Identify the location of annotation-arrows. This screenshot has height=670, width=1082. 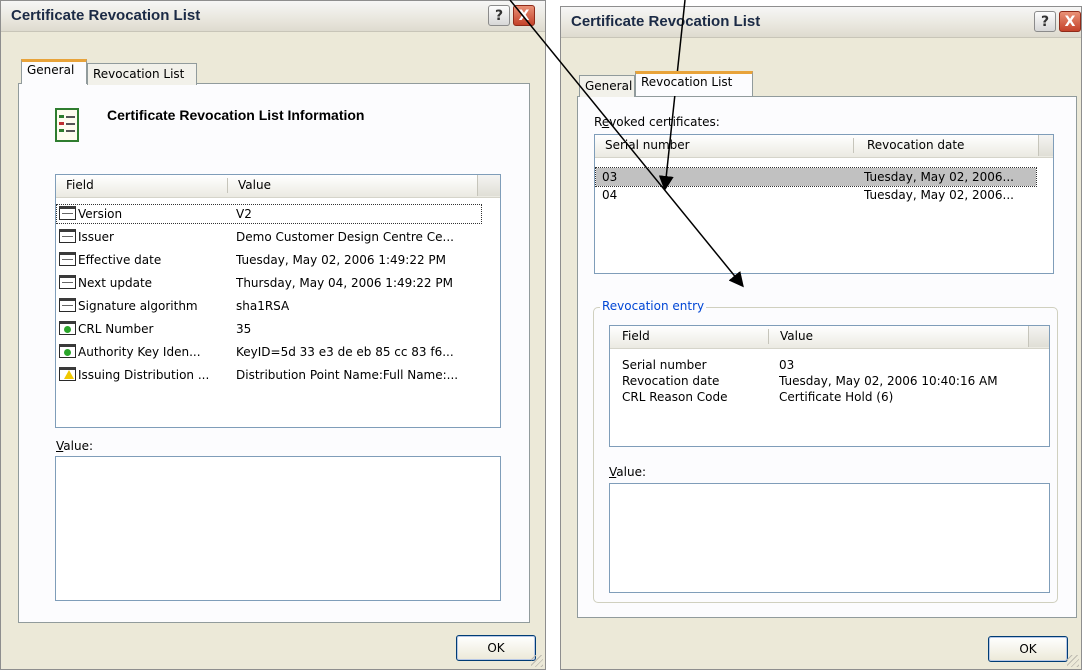
(626, 144).